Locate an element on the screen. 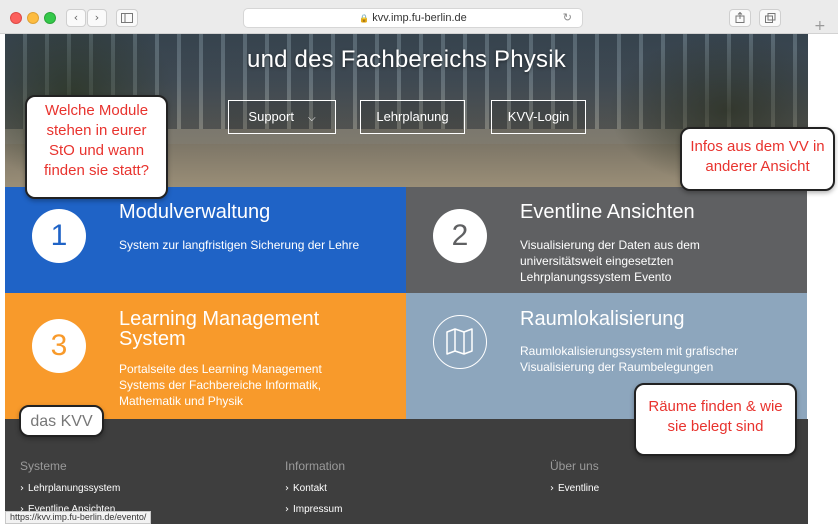  page-title: und des Fachbereichs Physik is located at coordinates (406, 59).